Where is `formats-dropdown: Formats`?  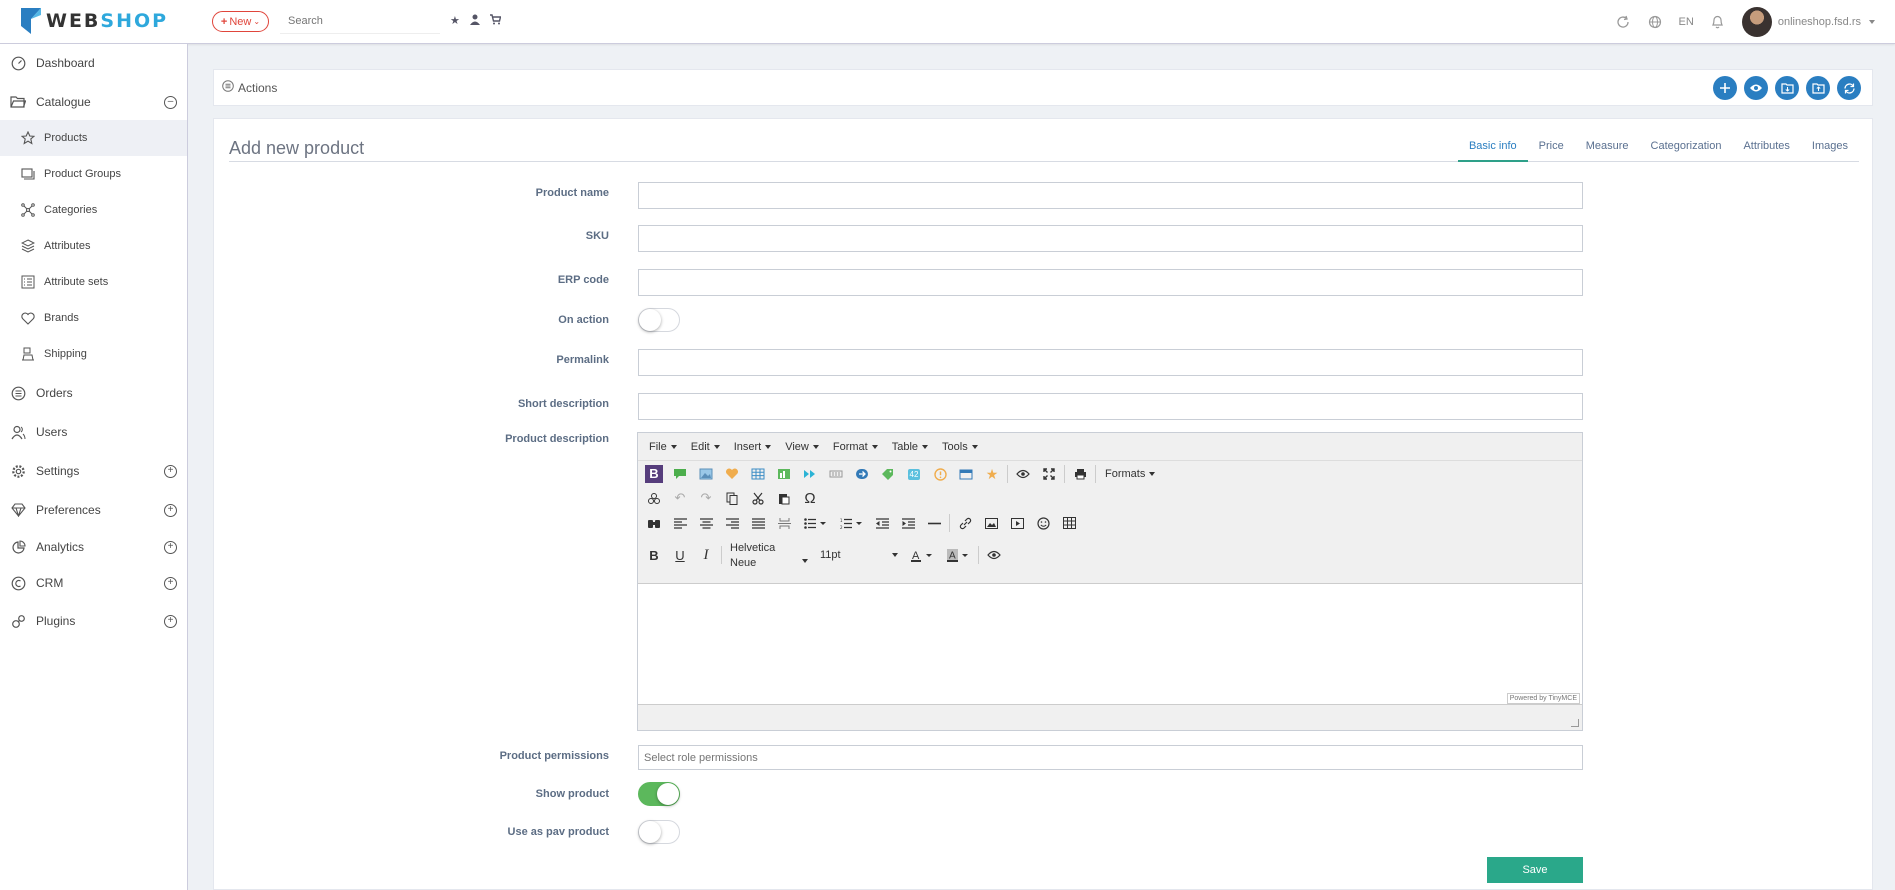
formats-dropdown: Formats is located at coordinates (1130, 474).